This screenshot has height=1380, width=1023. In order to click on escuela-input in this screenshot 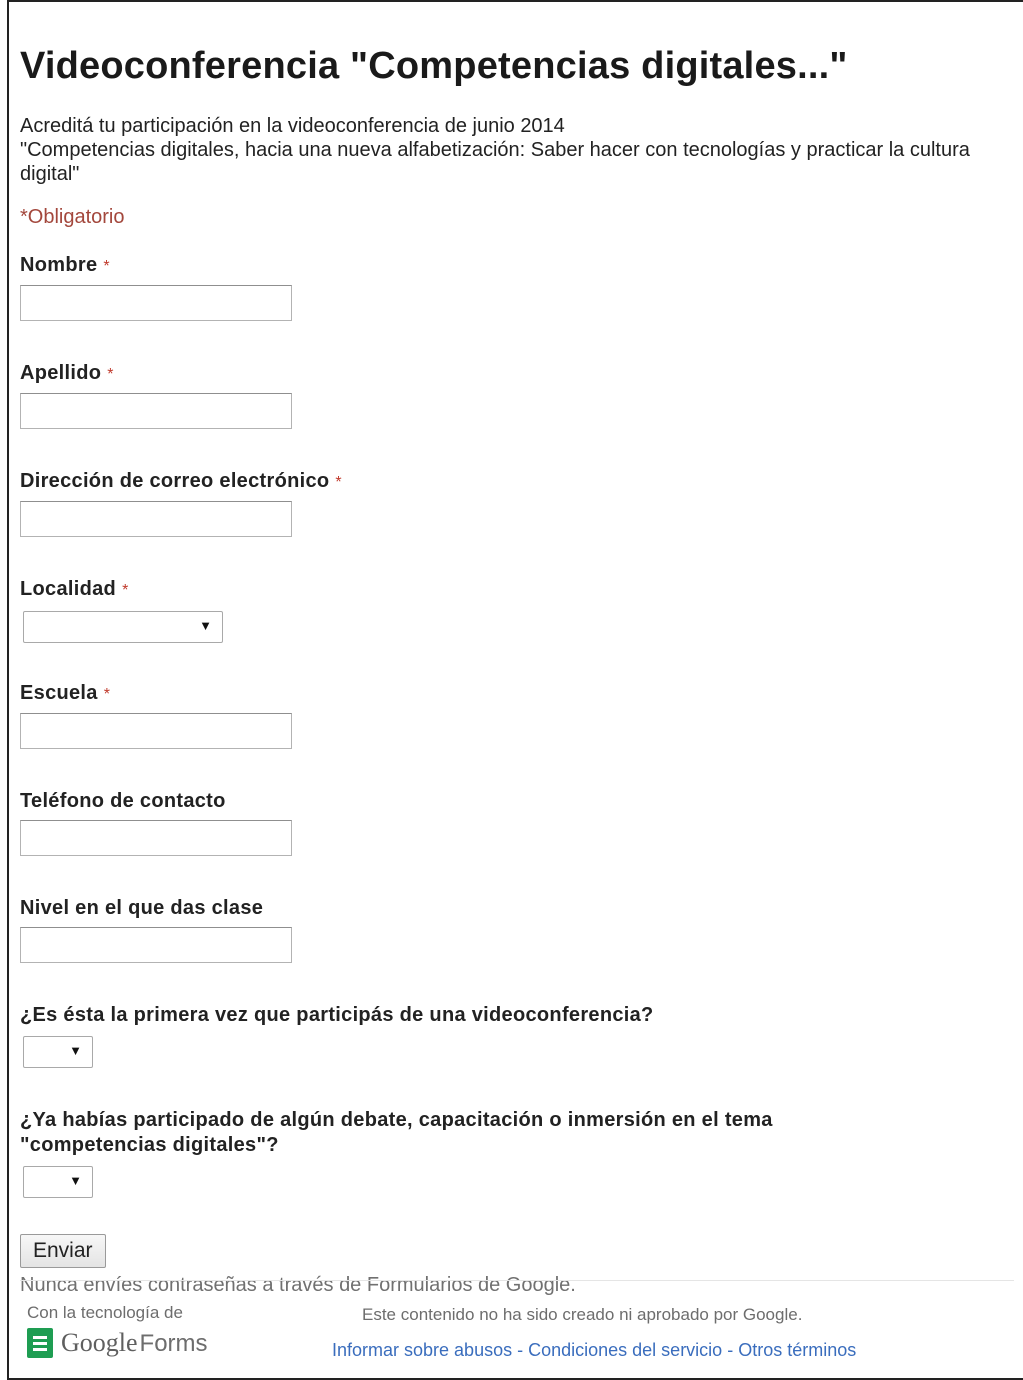, I will do `click(156, 731)`.